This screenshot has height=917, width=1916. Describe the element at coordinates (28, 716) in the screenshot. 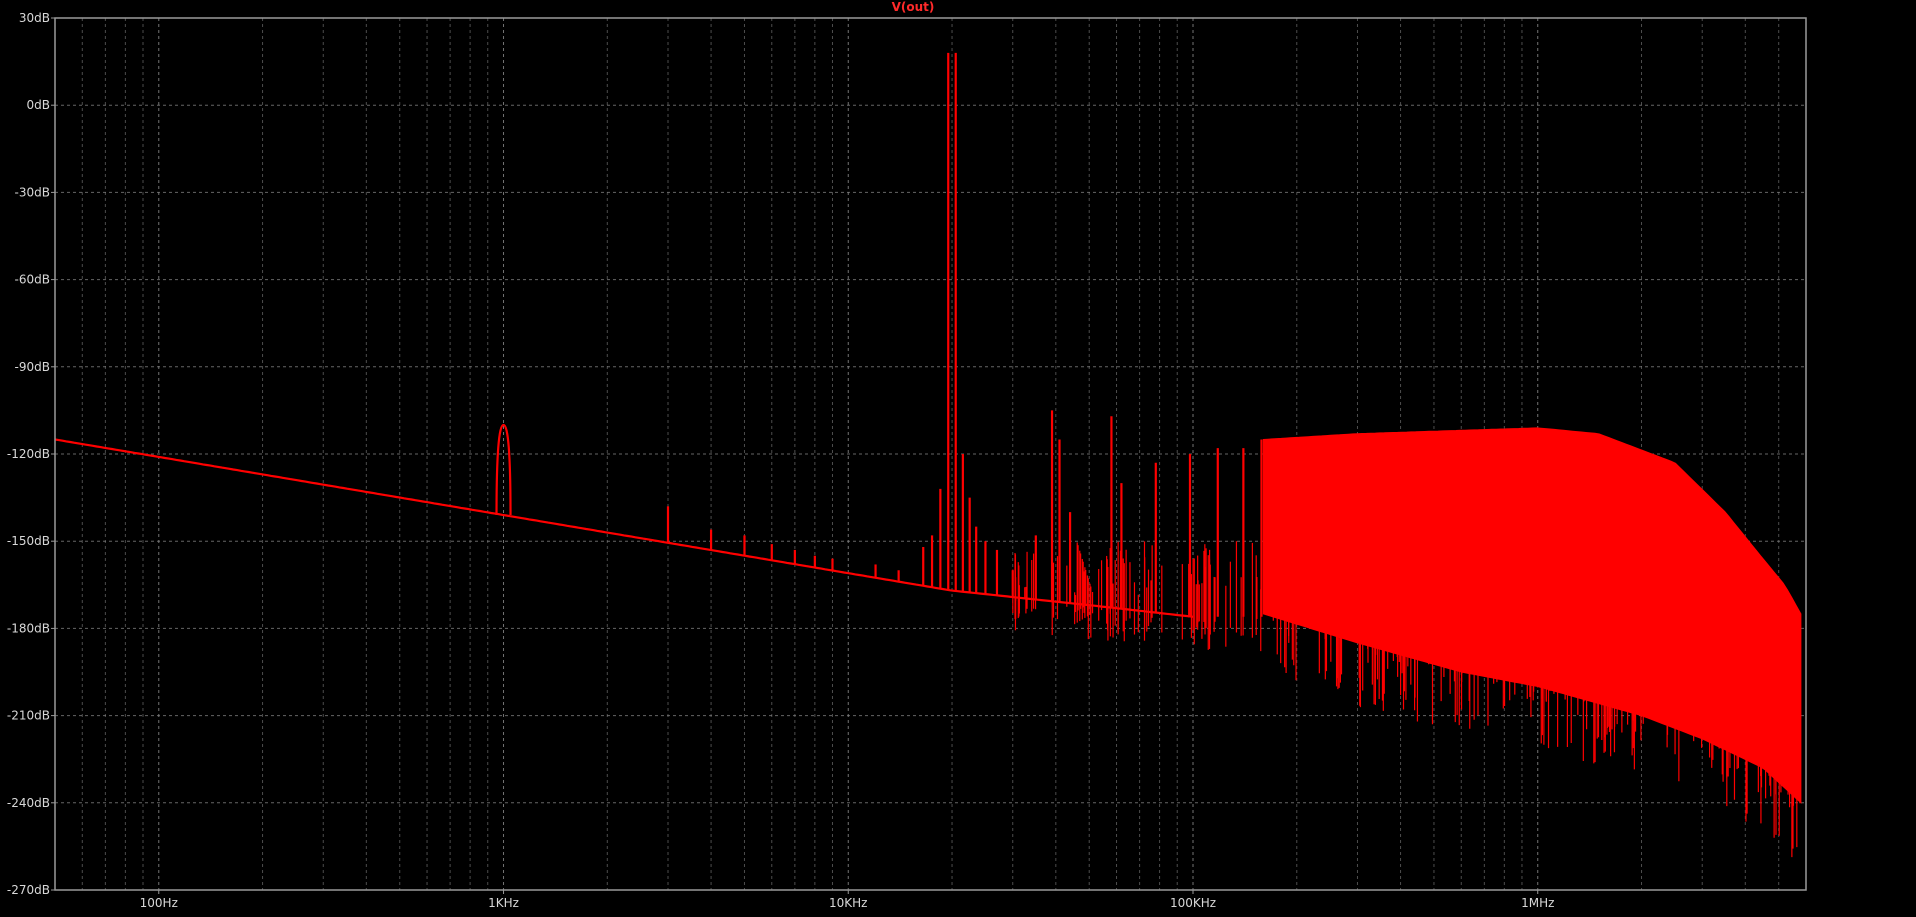

I see `y-tick-label: -210dB` at that location.